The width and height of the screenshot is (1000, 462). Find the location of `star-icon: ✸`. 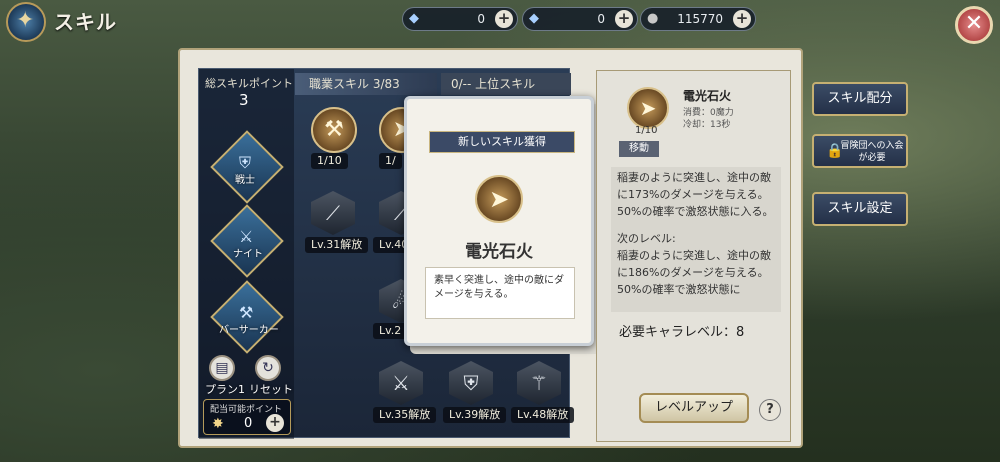

star-icon: ✸ is located at coordinates (218, 424).